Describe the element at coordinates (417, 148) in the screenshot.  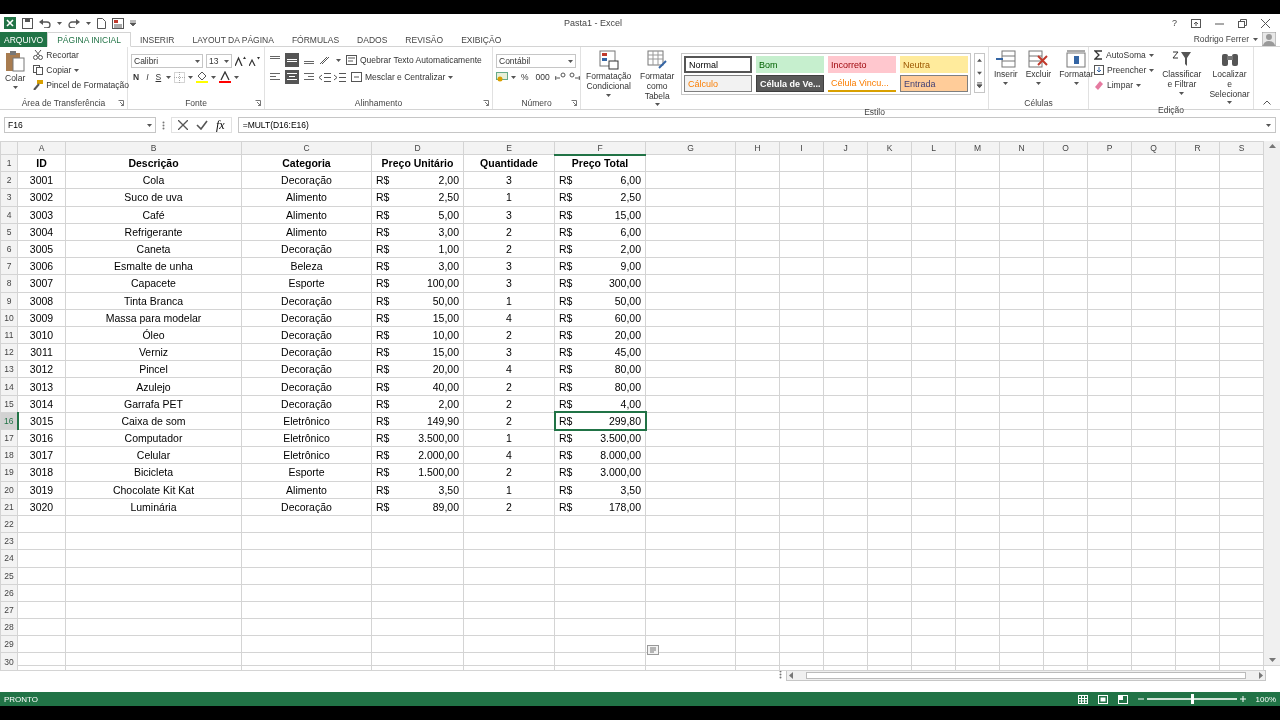
I see `column-header: D` at that location.